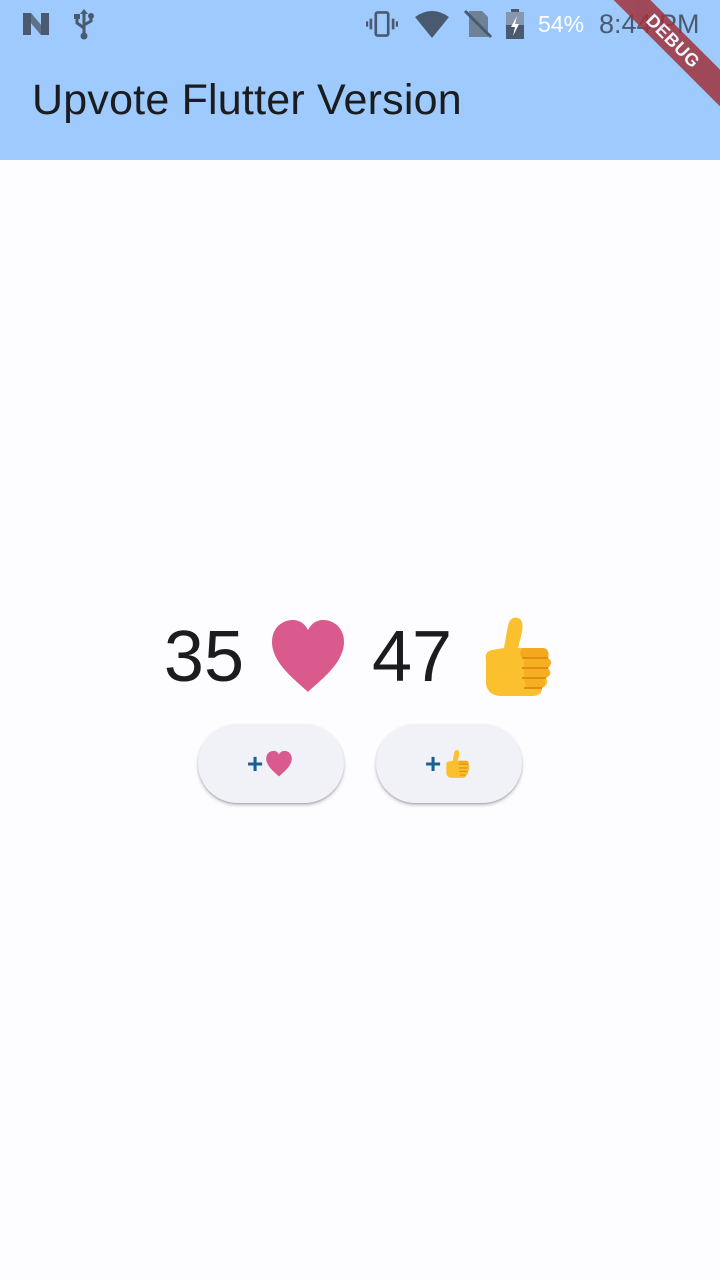  What do you see at coordinates (360, 764) in the screenshot?
I see `vote-buttons: + +` at bounding box center [360, 764].